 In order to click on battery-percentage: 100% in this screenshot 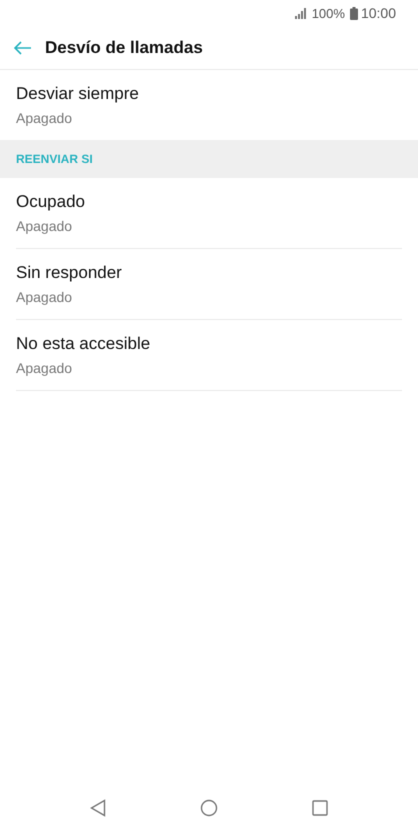, I will do `click(328, 13)`.